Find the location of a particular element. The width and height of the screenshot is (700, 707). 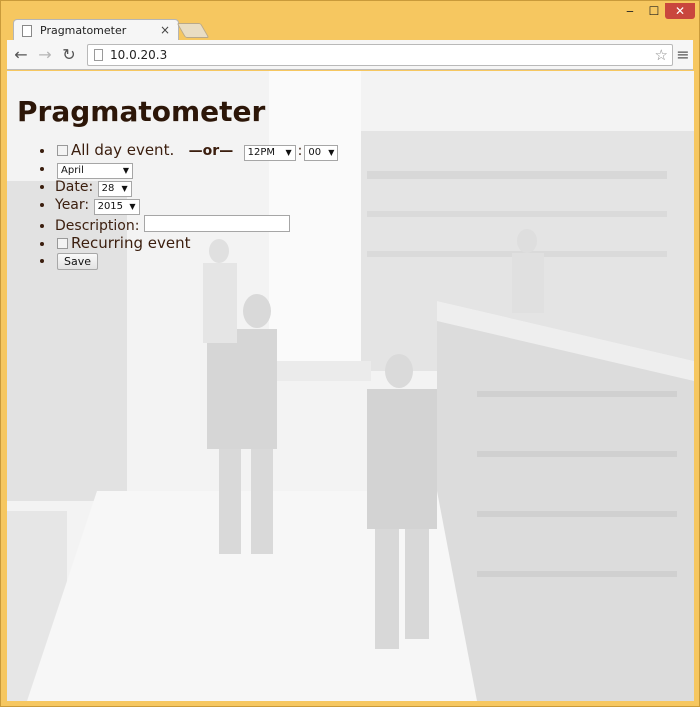

tab-title: Pragmatometer is located at coordinates (83, 30).